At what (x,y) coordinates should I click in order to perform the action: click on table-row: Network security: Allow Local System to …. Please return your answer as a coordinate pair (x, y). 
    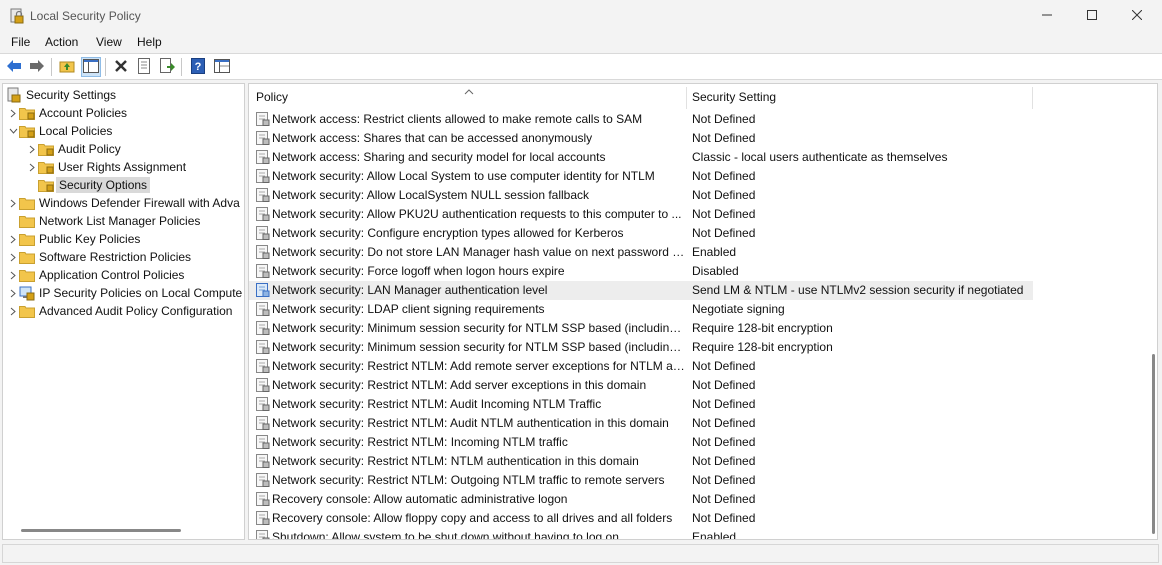
    Looking at the image, I should click on (641, 176).